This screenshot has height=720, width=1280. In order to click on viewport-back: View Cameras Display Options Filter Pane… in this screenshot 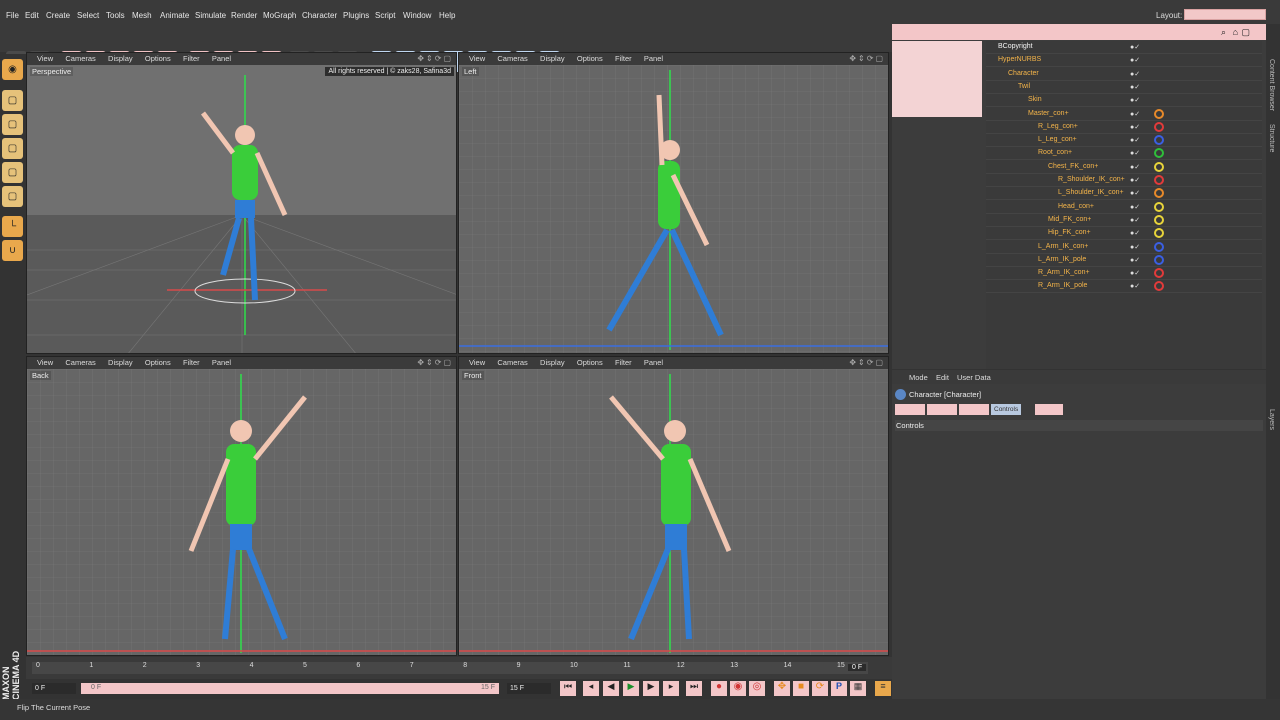, I will do `click(241, 506)`.